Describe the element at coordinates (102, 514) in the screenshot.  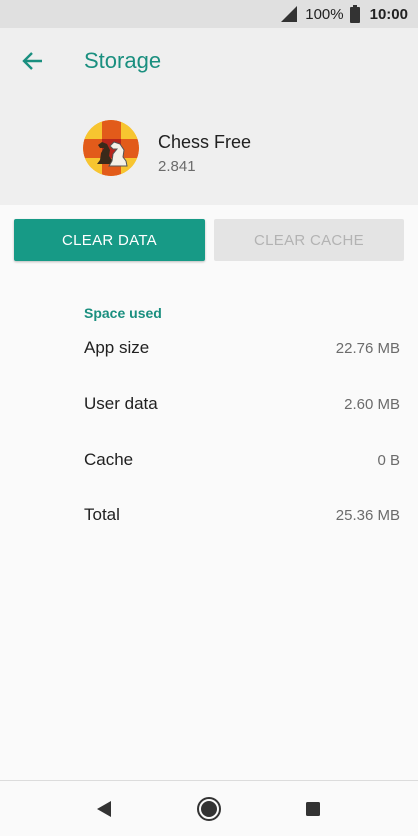
I see `row-label: Total` at that location.